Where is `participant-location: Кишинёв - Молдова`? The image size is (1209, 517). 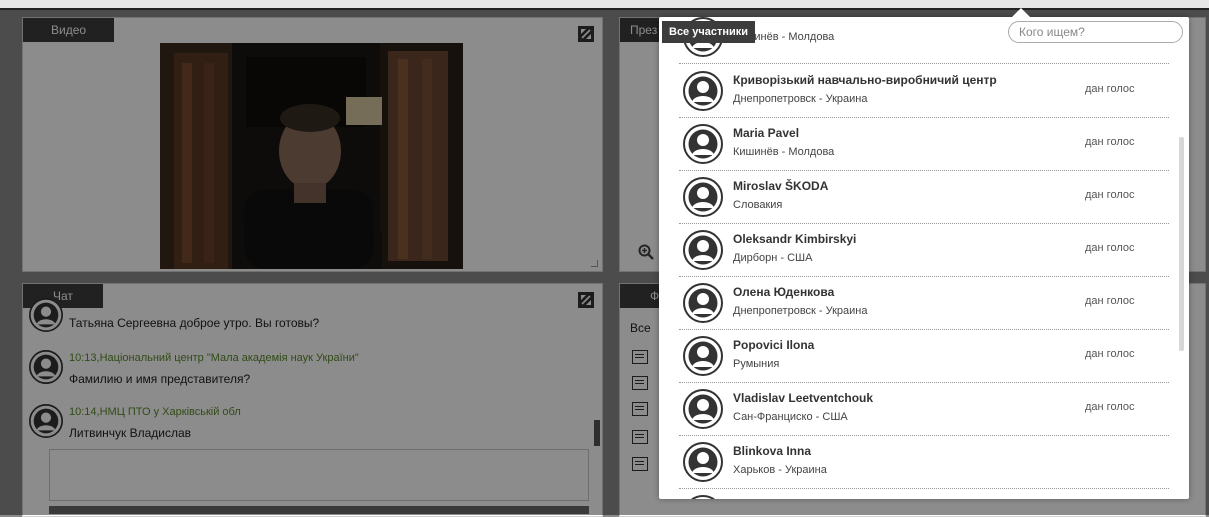
participant-location: Кишинёв - Молдова is located at coordinates (784, 152).